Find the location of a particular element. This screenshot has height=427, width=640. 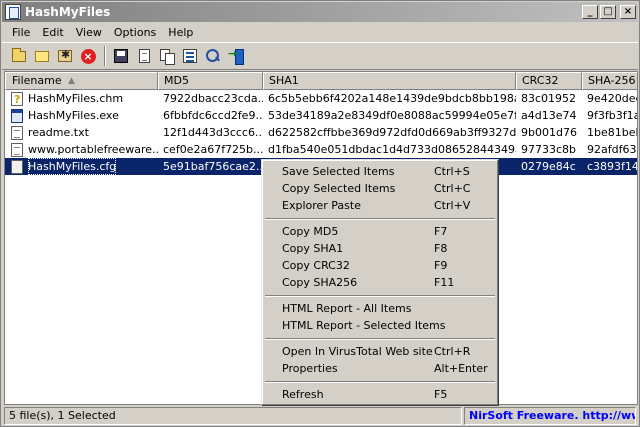

save-button is located at coordinates (121, 56).